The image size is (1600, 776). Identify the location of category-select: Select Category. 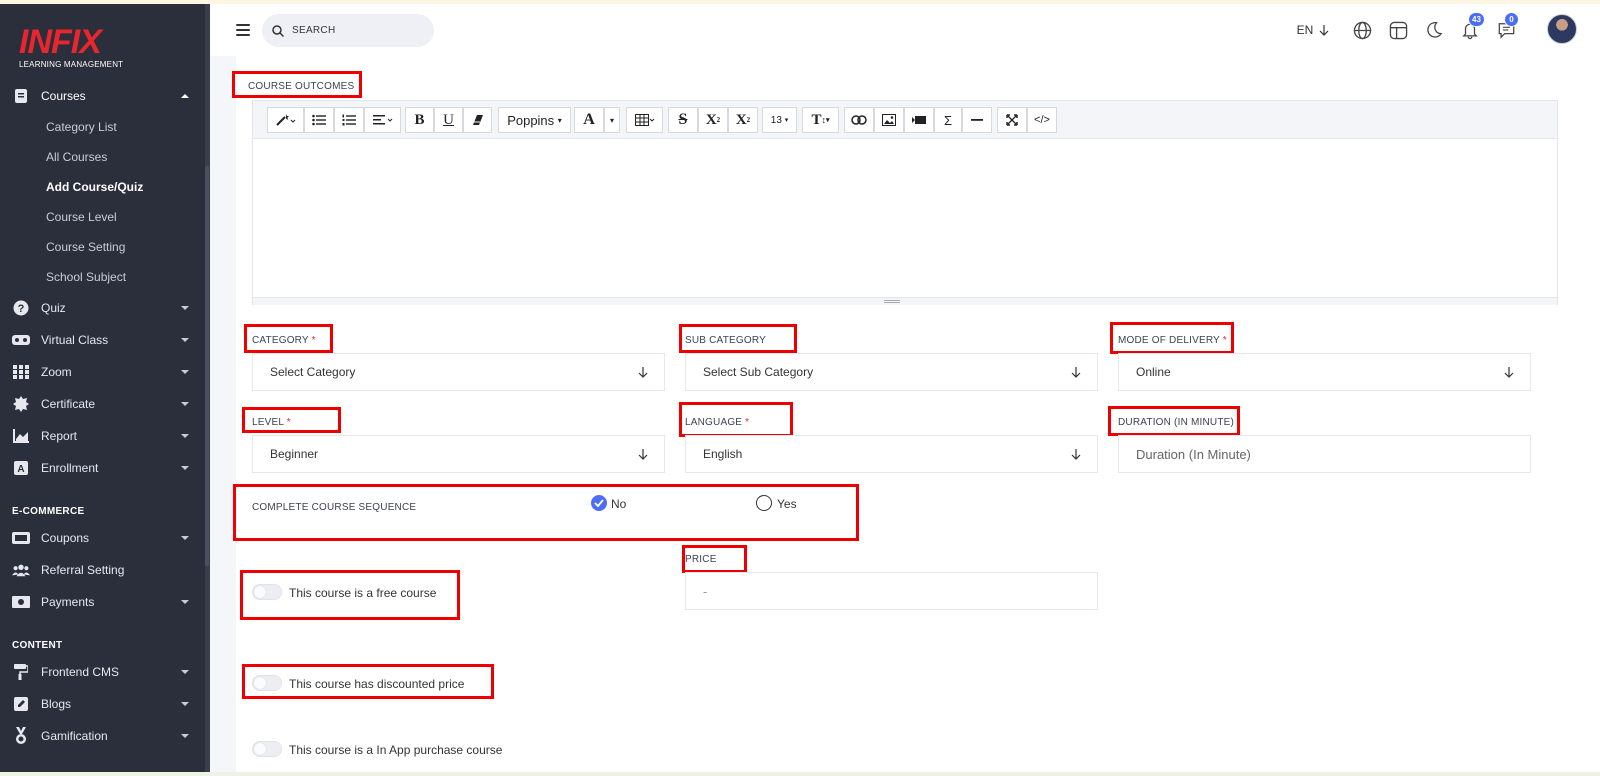
(458, 372).